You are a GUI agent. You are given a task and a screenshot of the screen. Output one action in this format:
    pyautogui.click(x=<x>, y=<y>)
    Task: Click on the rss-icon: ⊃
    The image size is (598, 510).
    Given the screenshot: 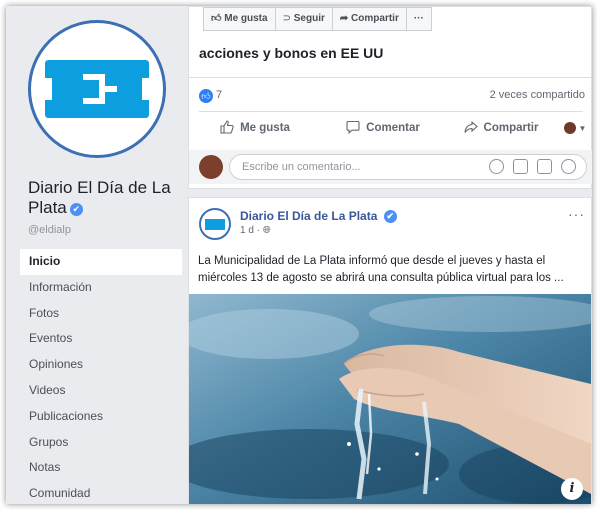 What is the action you would take?
    pyautogui.click(x=288, y=18)
    